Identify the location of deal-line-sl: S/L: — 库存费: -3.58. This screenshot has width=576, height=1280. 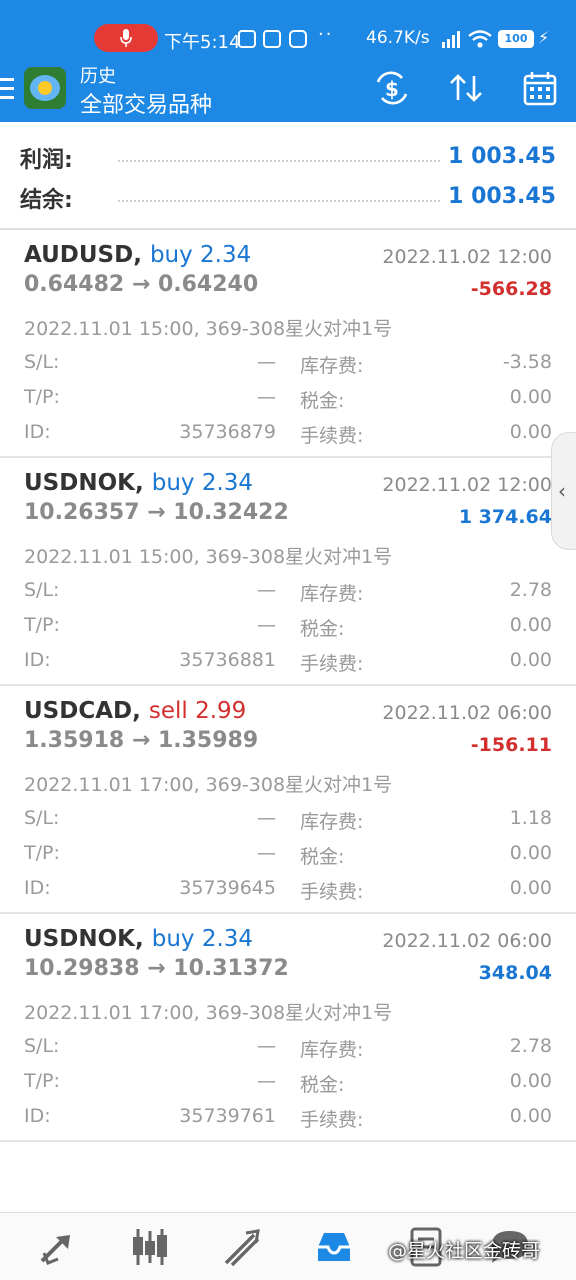
(288, 366).